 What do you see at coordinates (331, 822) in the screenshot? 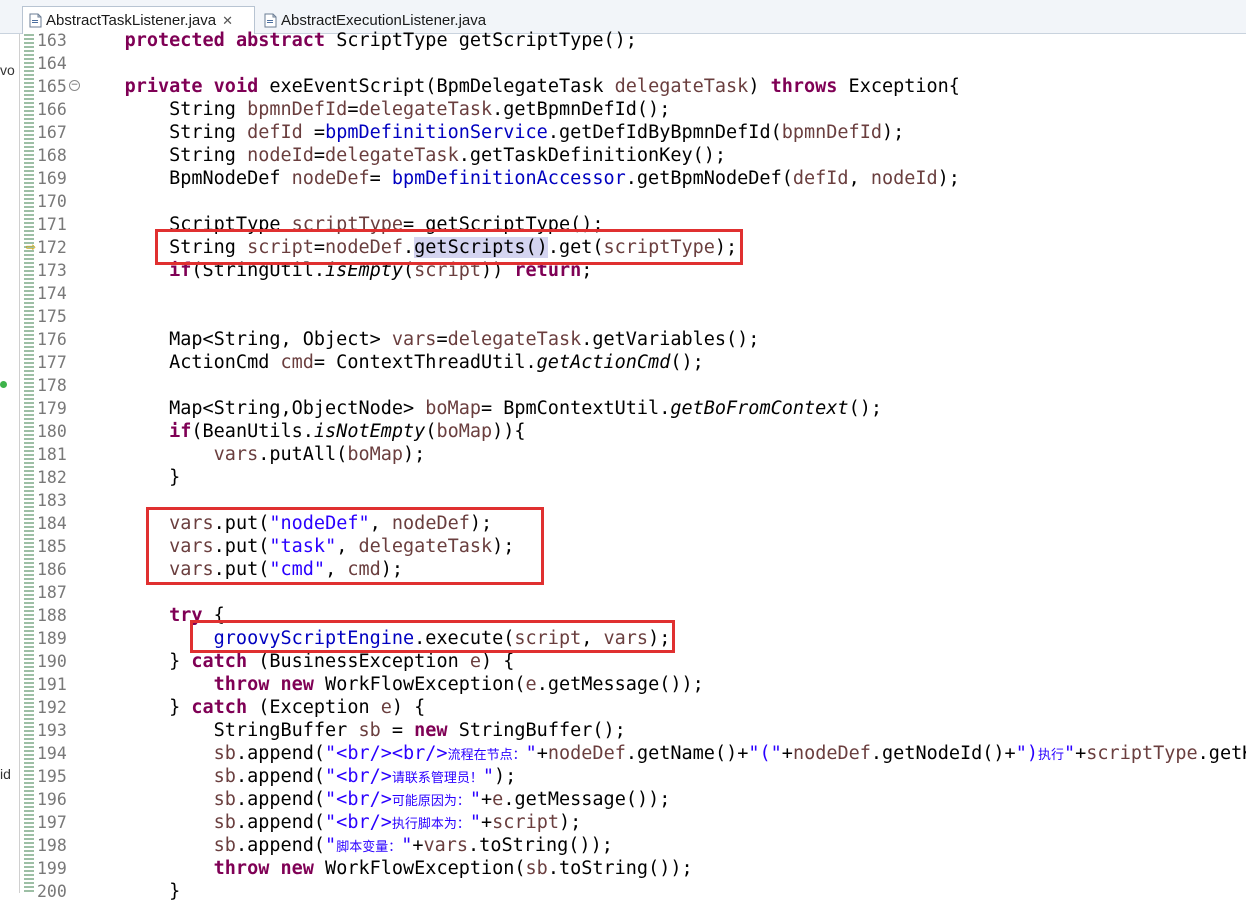
I see `code-line: sb.append("<br/>执行脚本为："+script);` at bounding box center [331, 822].